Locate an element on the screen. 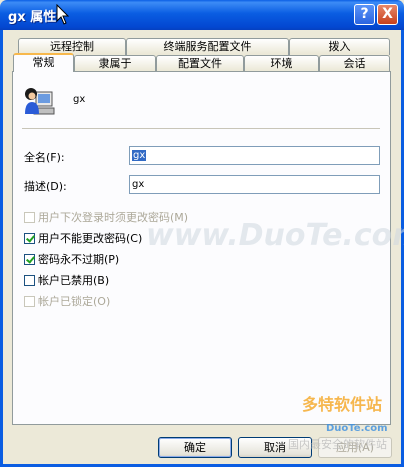  tab-profile: 配置文件 is located at coordinates (200, 63).